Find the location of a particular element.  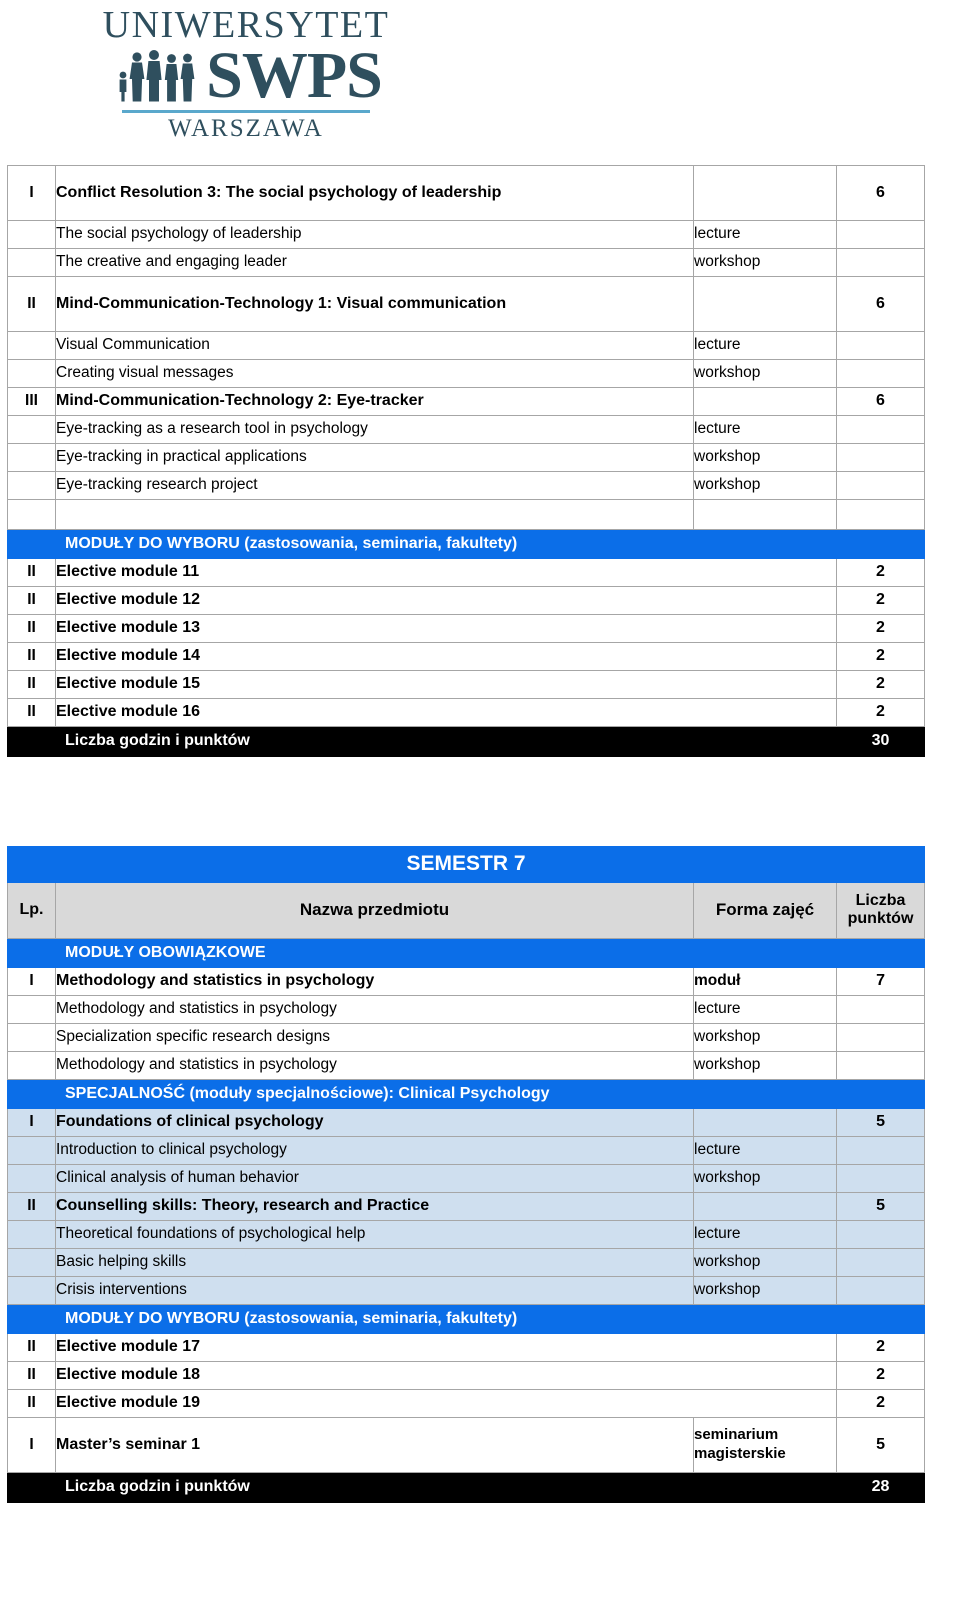

logo-brand-word: SWPS is located at coordinates (294, 76).